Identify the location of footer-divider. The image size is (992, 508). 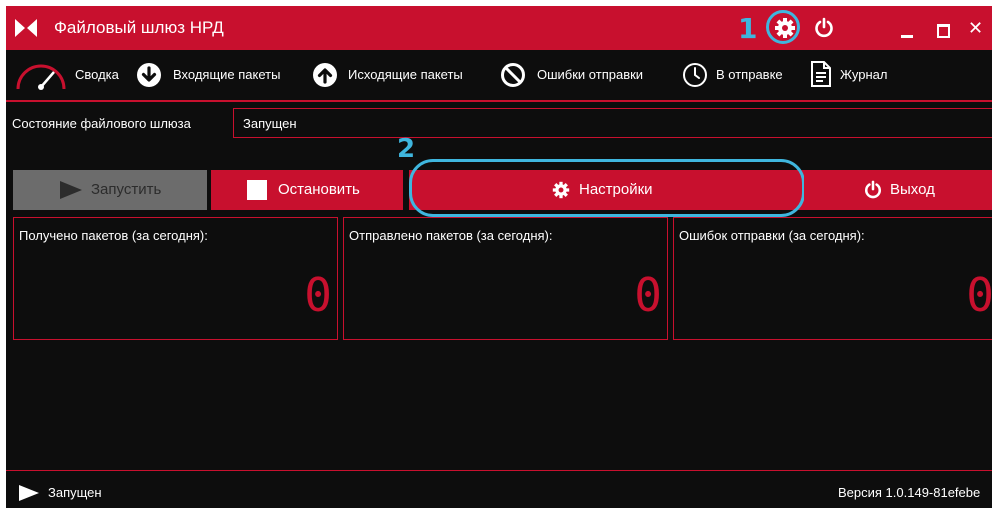
(499, 470).